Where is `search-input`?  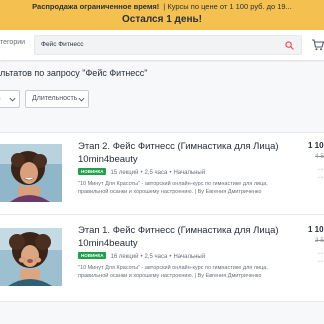
search-input is located at coordinates (151, 44).